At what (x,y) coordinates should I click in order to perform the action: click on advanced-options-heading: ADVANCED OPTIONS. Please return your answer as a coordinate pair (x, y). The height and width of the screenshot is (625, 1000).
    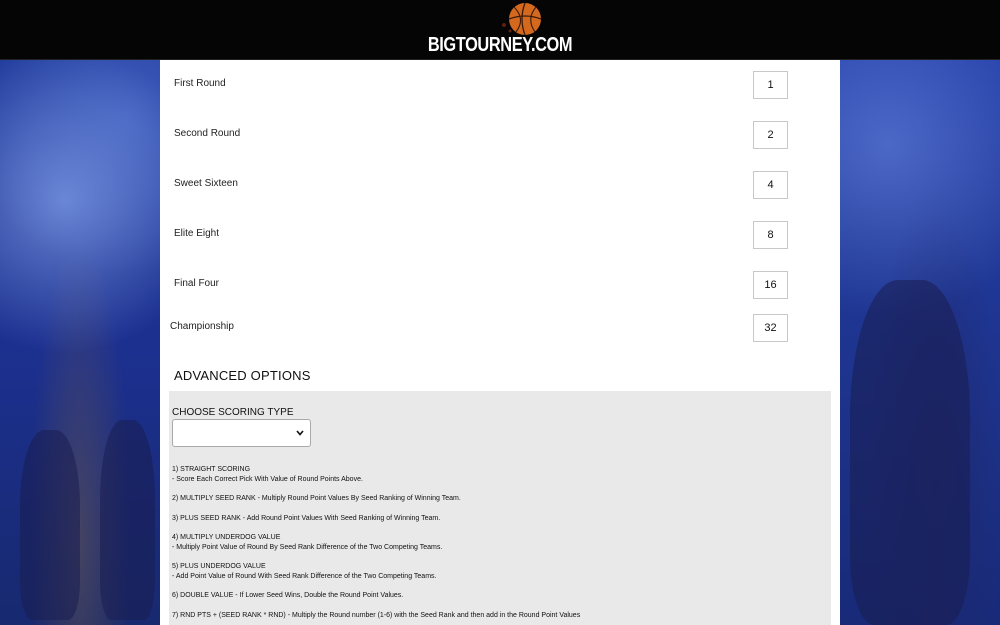
    Looking at the image, I should click on (242, 375).